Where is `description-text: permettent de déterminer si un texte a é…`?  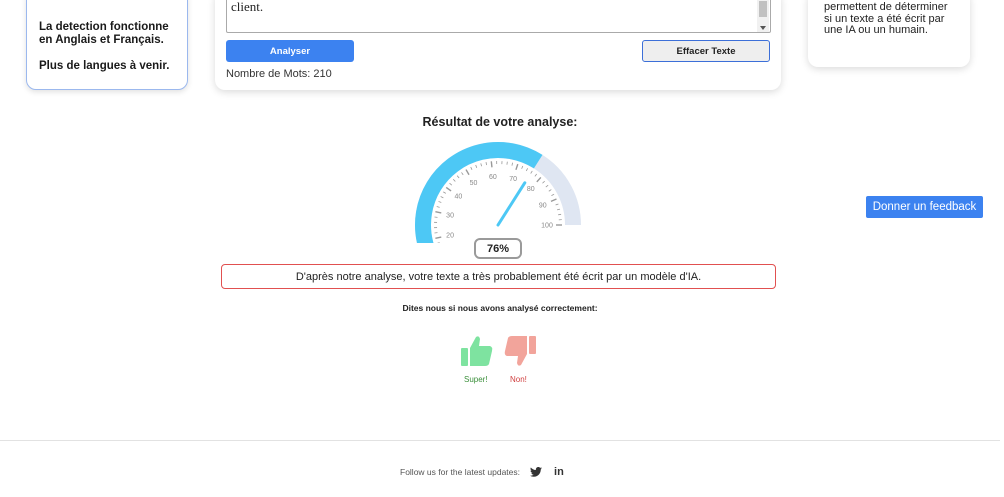 description-text: permettent de déterminer si un texte a é… is located at coordinates (886, 18).